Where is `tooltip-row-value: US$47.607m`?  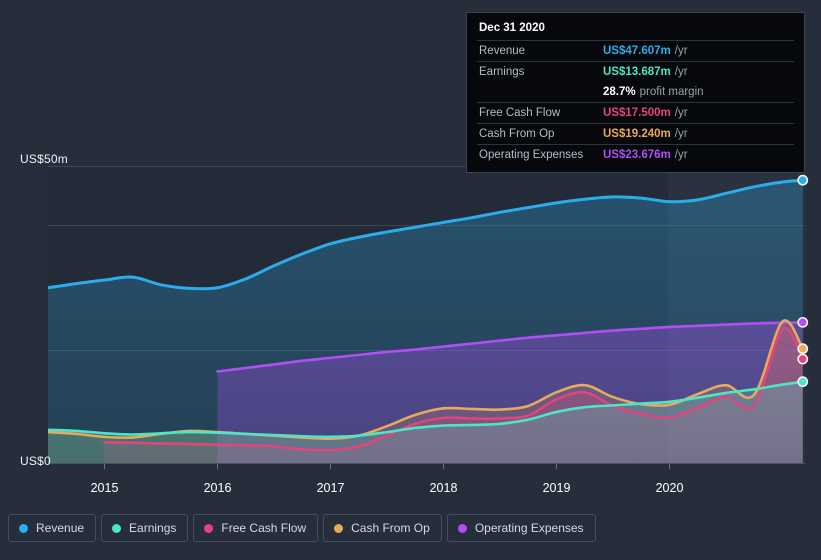
tooltip-row-value: US$47.607m is located at coordinates (637, 51).